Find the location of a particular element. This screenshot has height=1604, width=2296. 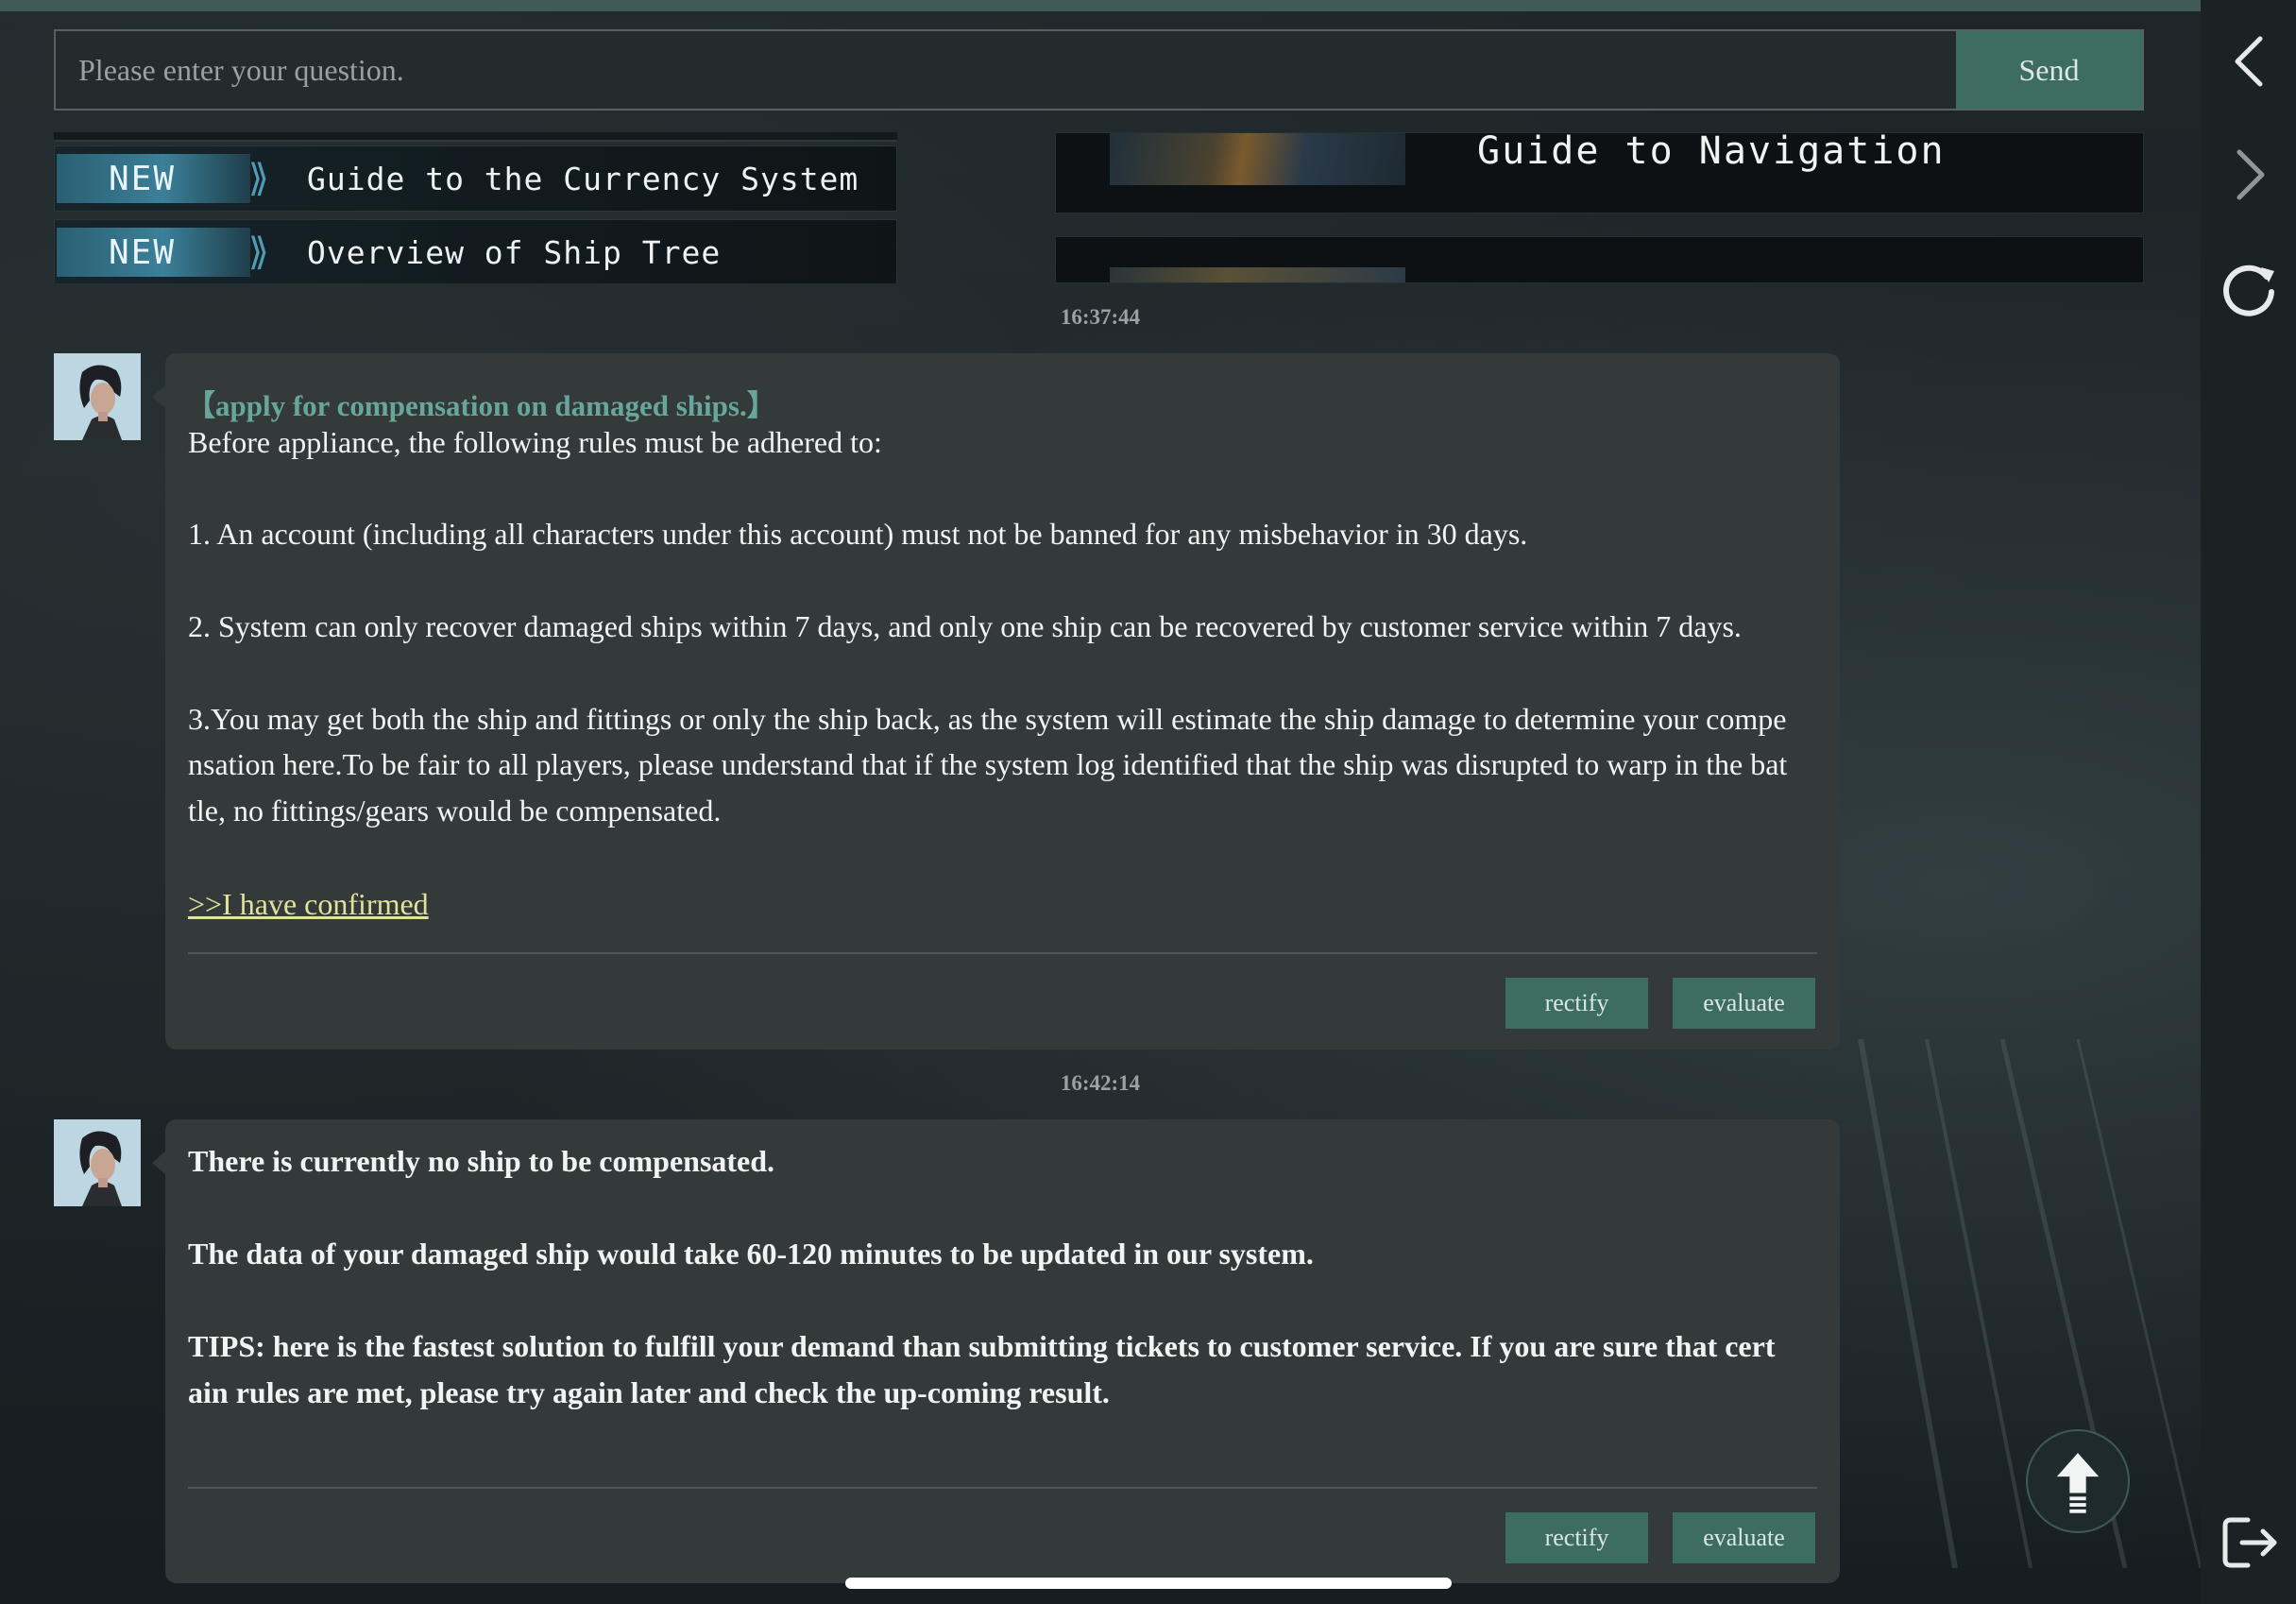

guide-item-ship-tree: NEW ⟫ Overview of Ship Tree is located at coordinates (476, 251).